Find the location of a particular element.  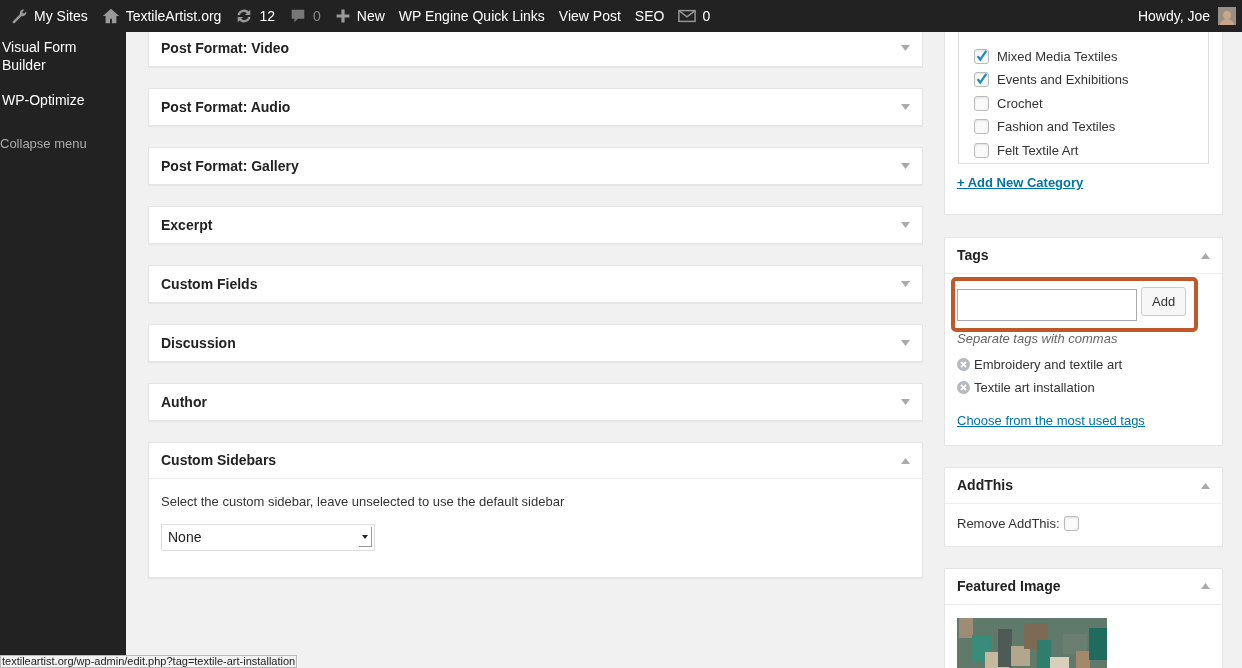

tags-hint: Separate tags with commas is located at coordinates (1038, 339).